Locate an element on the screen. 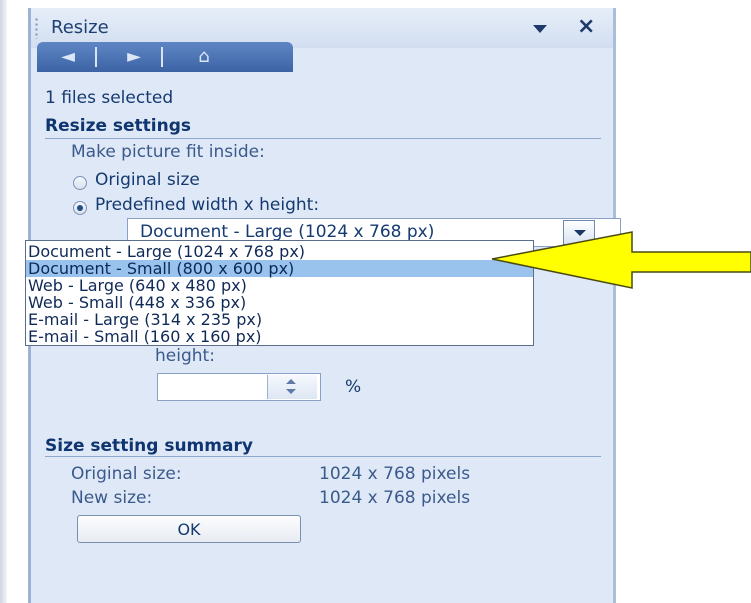 The height and width of the screenshot is (603, 751). callout-arrow is located at coordinates (621, 260).